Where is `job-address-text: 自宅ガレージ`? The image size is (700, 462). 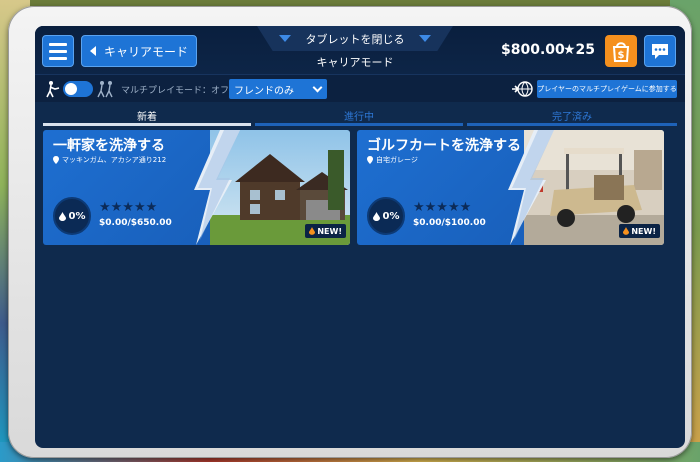 job-address-text: 自宅ガレージ is located at coordinates (397, 160).